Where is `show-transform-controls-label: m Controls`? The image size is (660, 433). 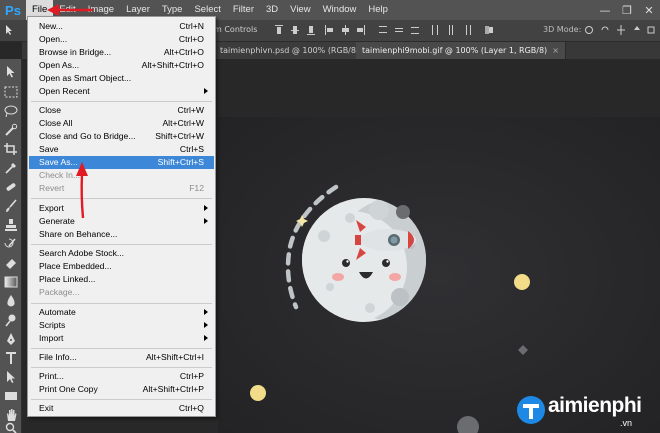 show-transform-controls-label: m Controls is located at coordinates (236, 29).